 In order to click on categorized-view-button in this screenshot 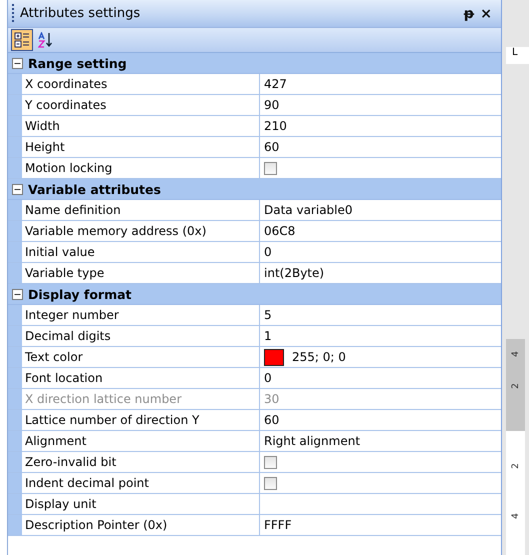, I will do `click(22, 40)`.